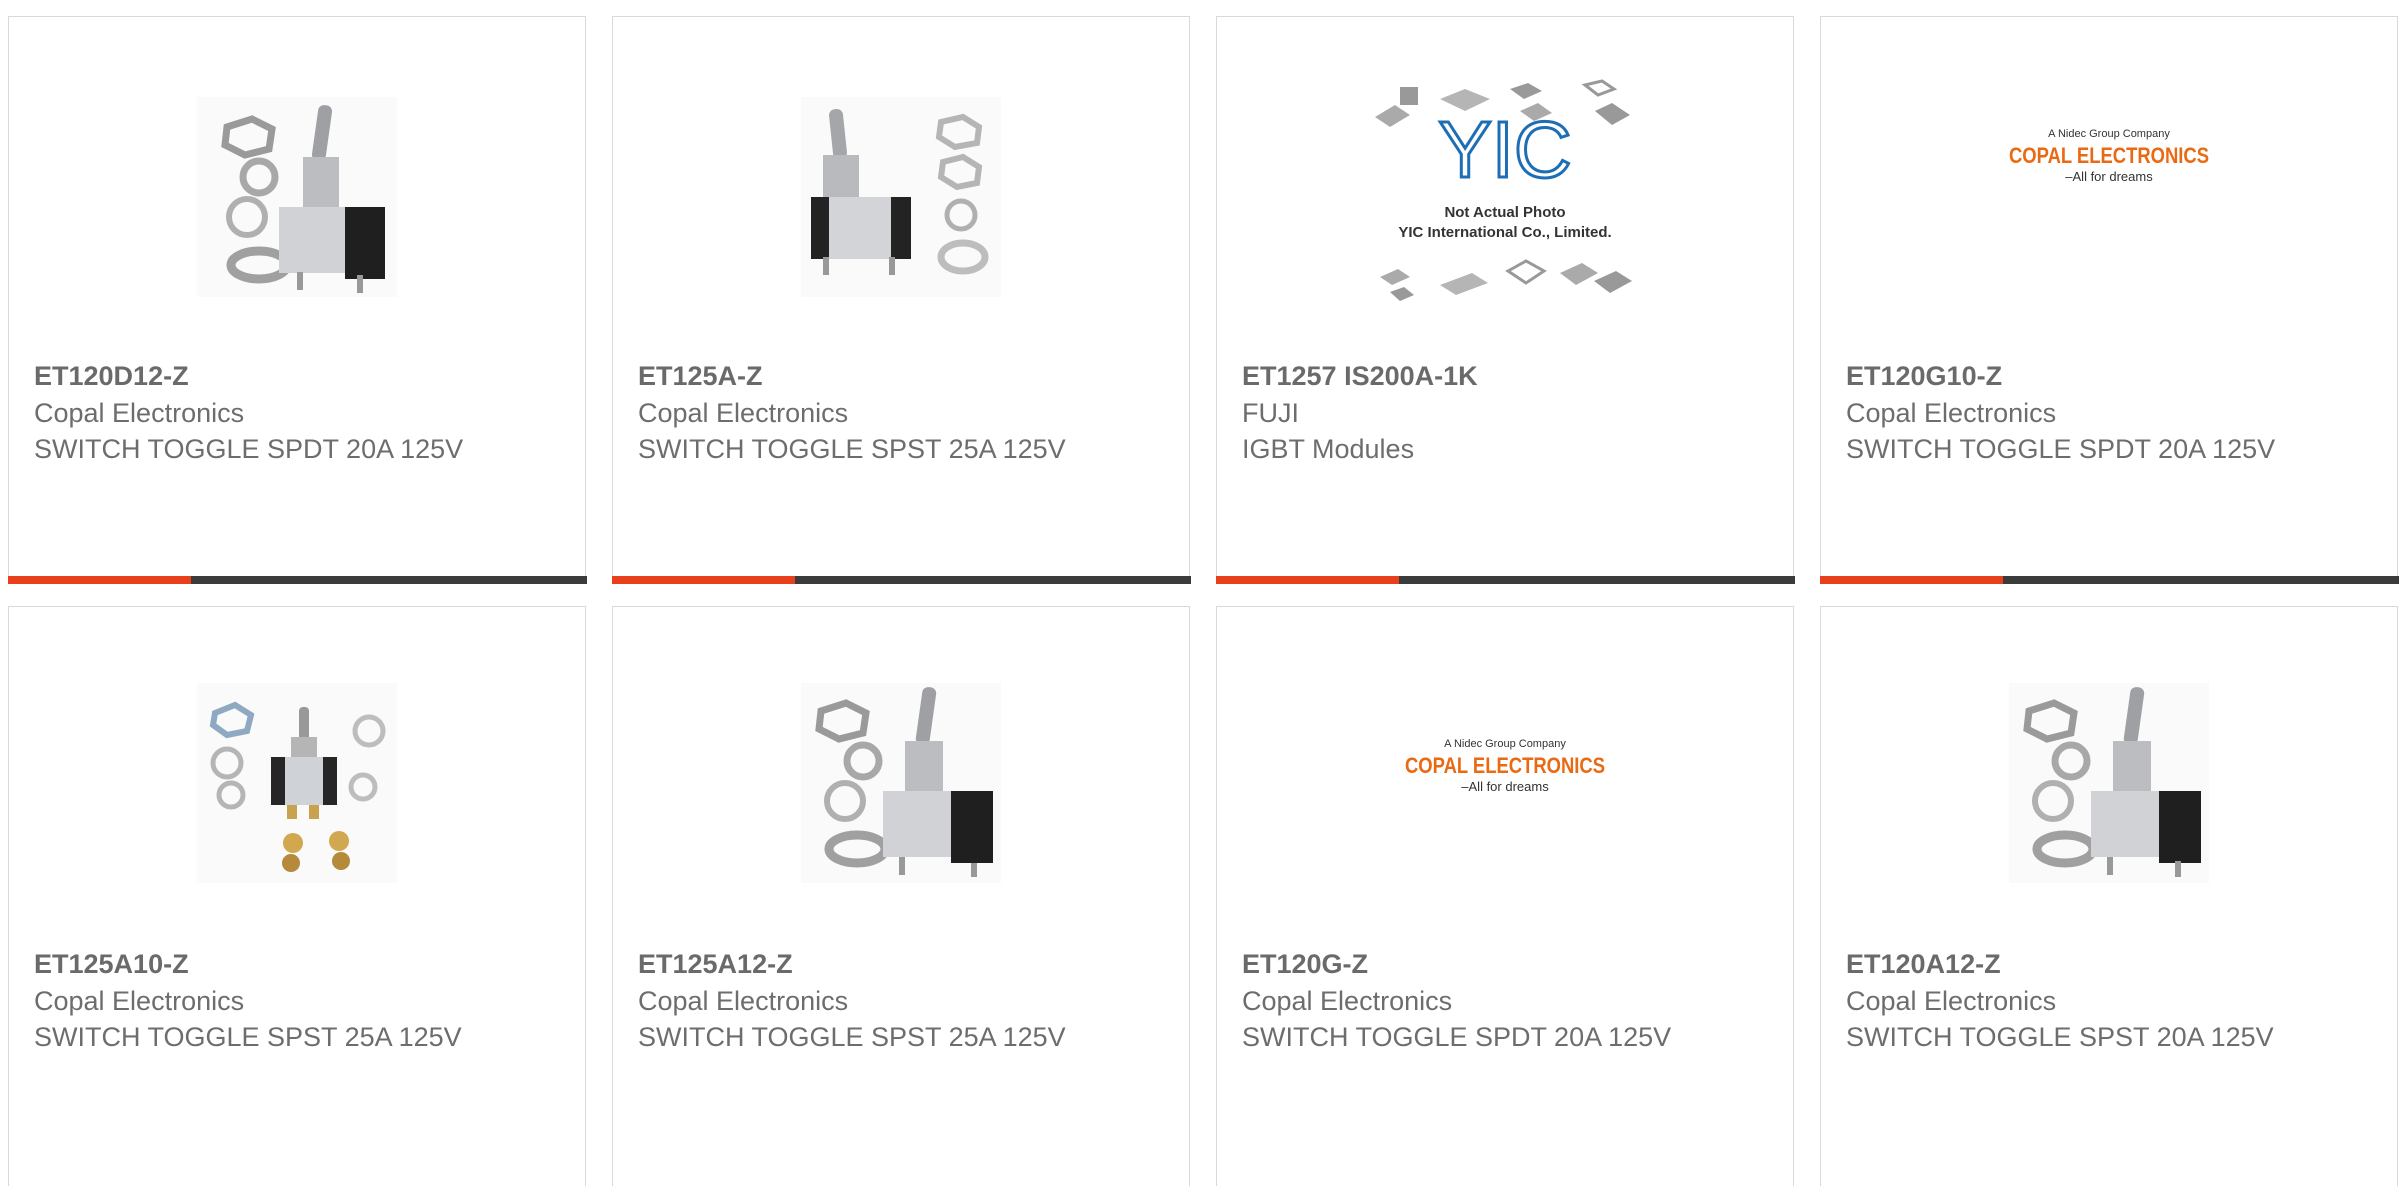 This screenshot has width=2400, height=1186. I want to click on toggle-switch-hardware-icon, so click(297, 783).